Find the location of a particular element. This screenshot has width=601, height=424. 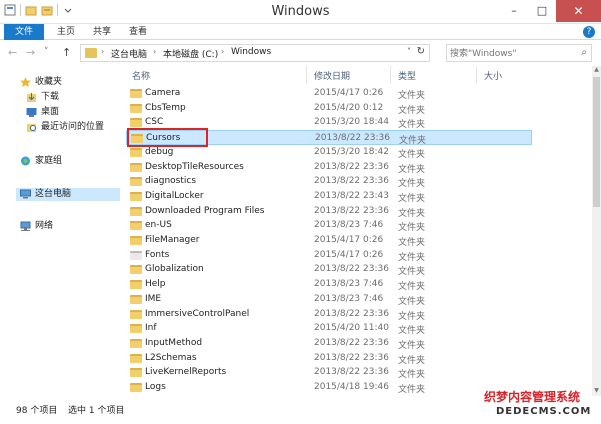

file-date: 2013/8/23 7:46 is located at coordinates (349, 225).